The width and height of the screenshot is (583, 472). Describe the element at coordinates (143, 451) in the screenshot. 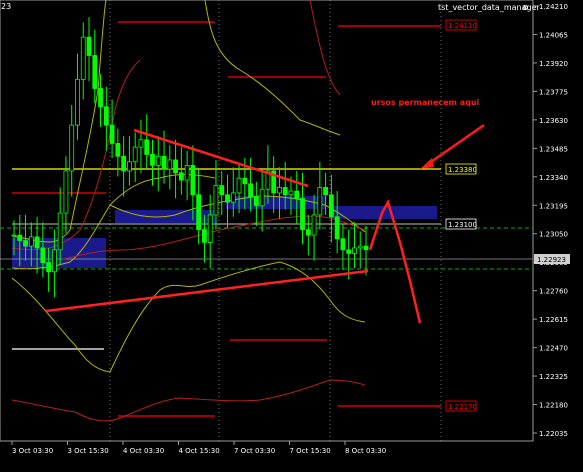

I see `time-tick-label: 4 Oct 03:30` at that location.